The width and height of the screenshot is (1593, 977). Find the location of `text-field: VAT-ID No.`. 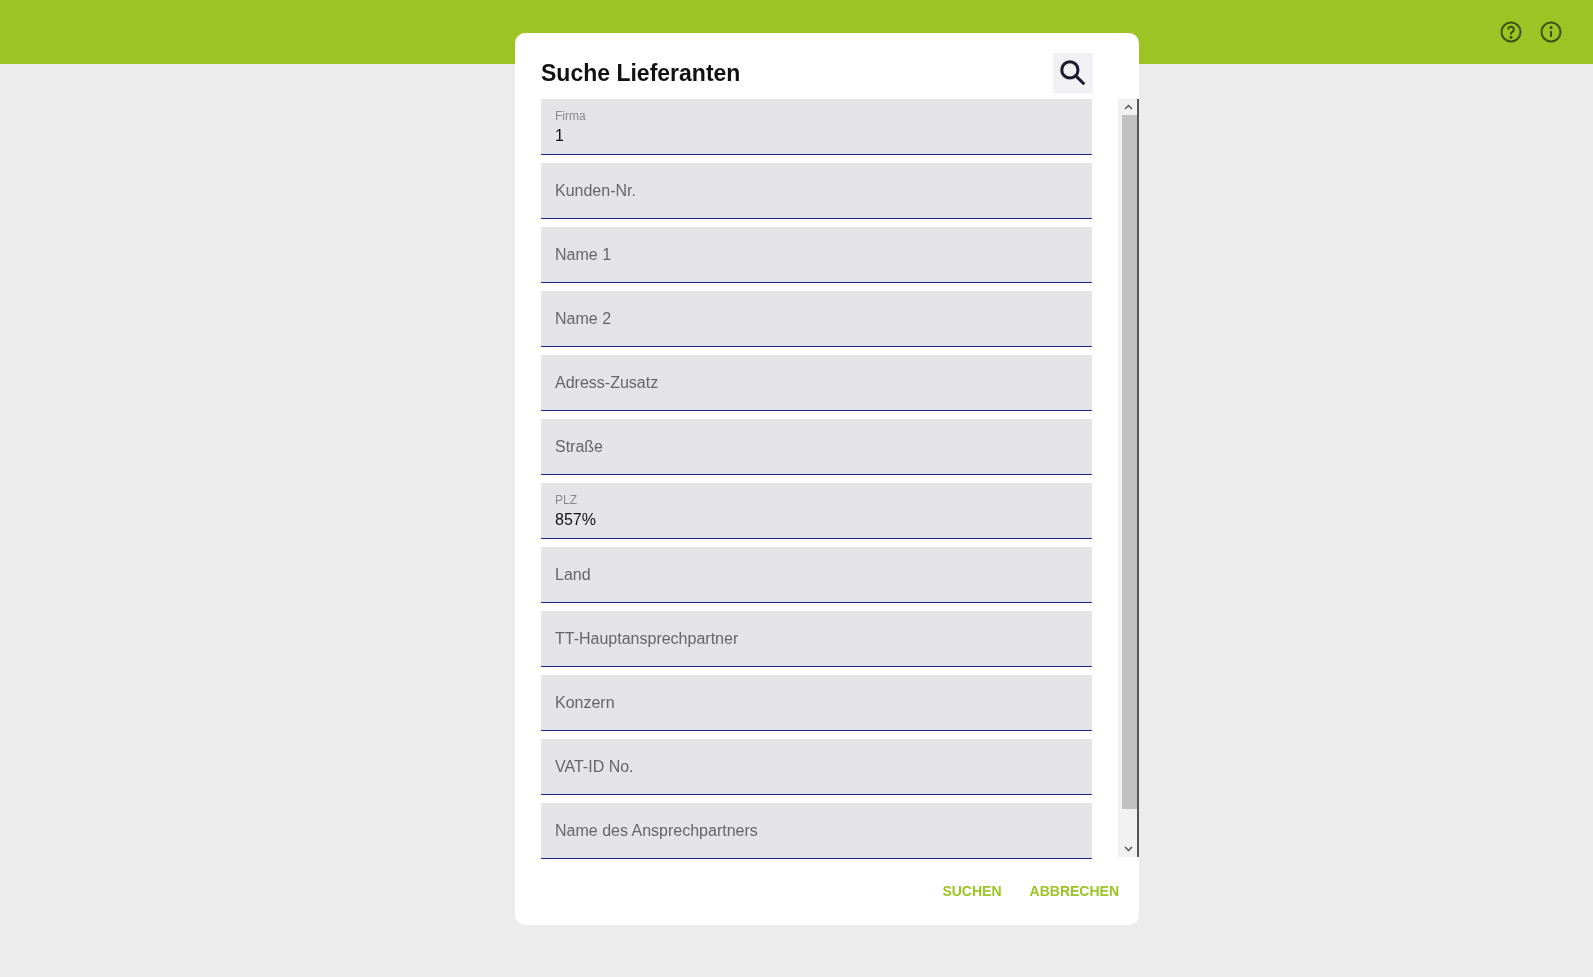

text-field: VAT-ID No. is located at coordinates (817, 767).